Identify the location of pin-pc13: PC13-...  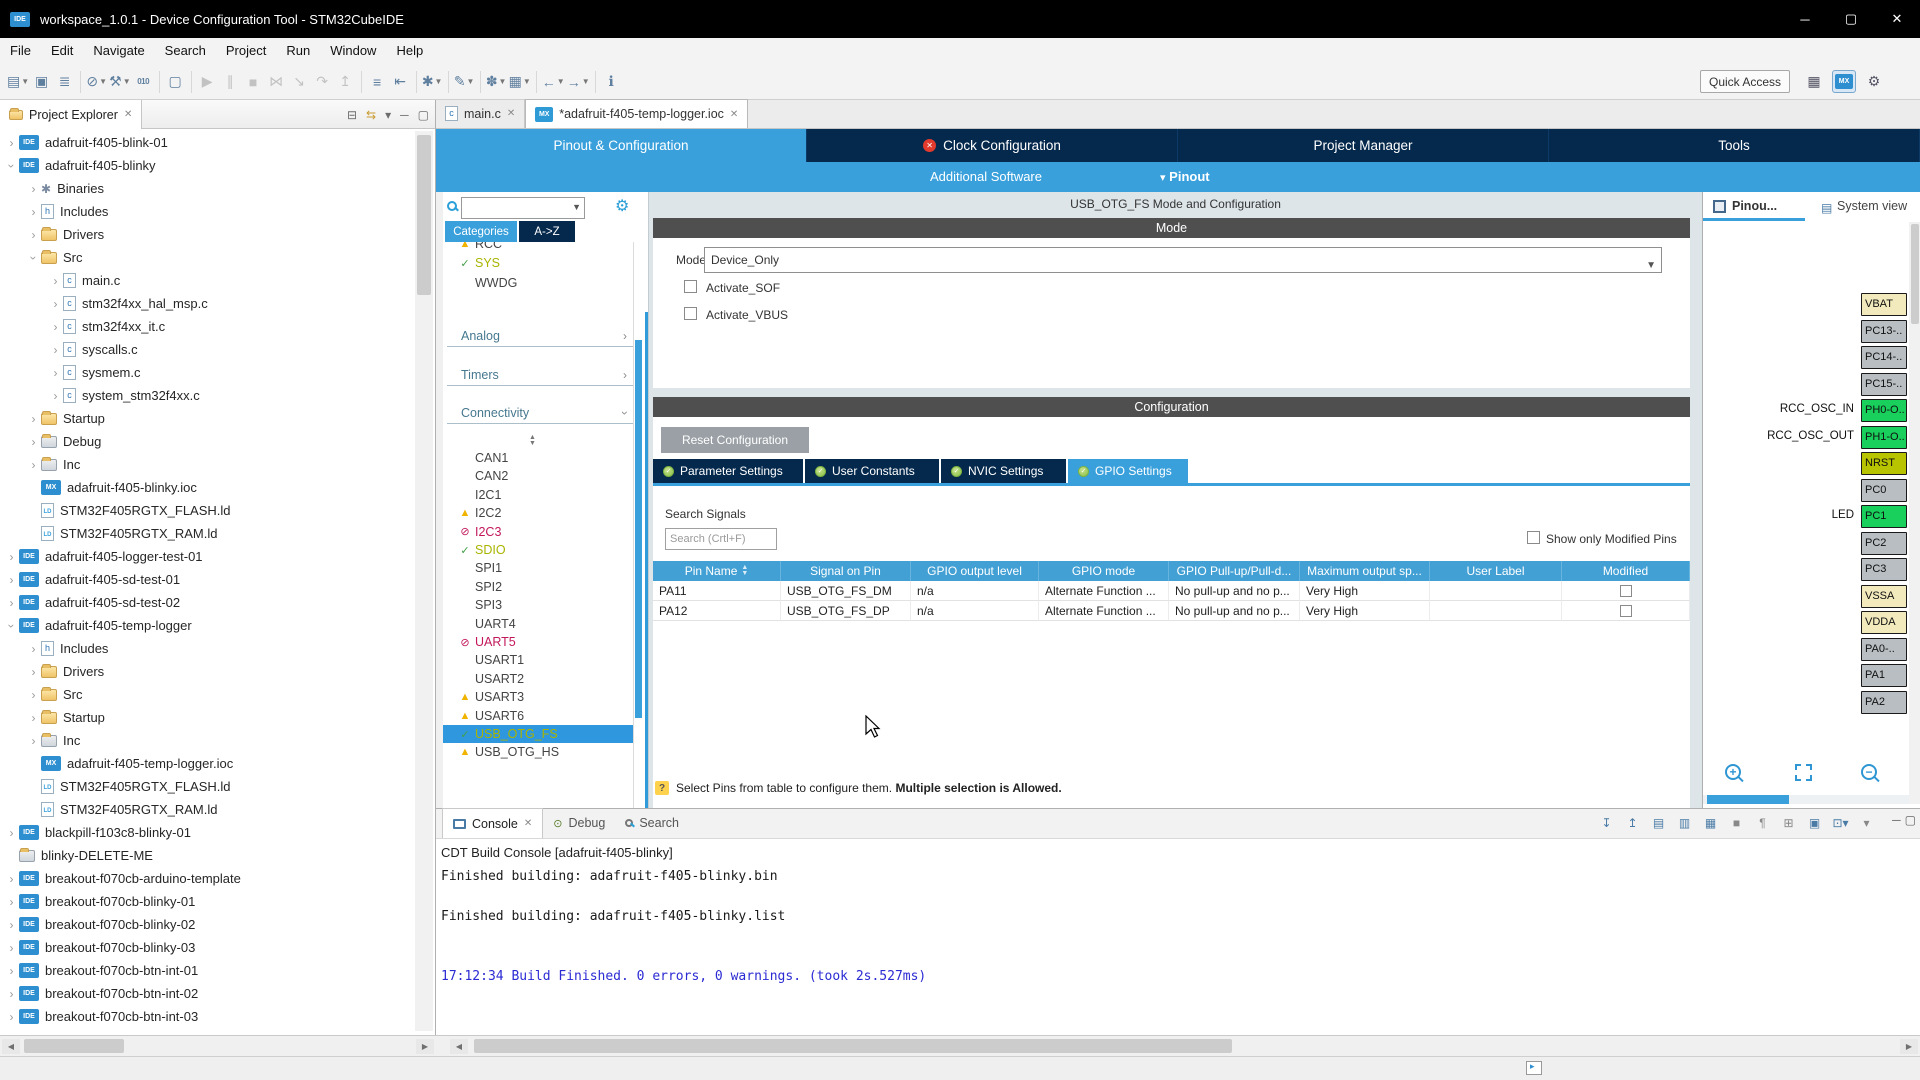
(1884, 331).